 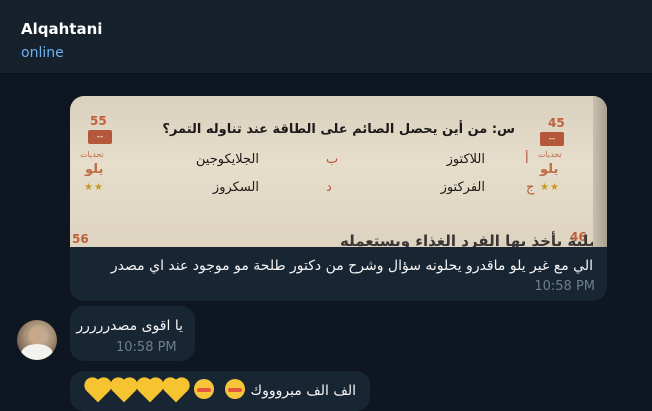 I want to click on option-text: اللاكتوز, so click(x=465, y=159).